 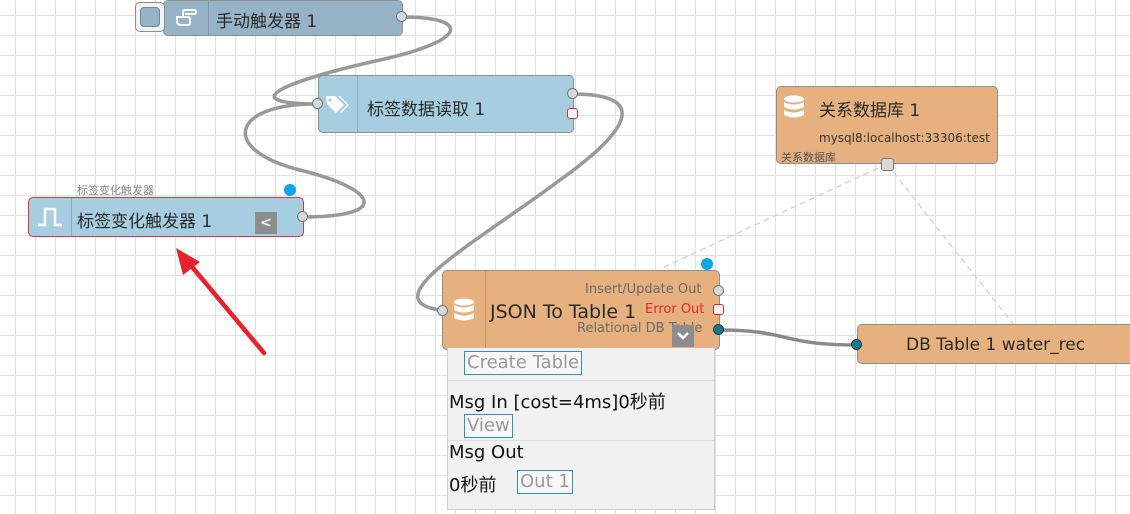 What do you see at coordinates (267, 22) in the screenshot?
I see `manual-trigger-label: 手动触发器 1` at bounding box center [267, 22].